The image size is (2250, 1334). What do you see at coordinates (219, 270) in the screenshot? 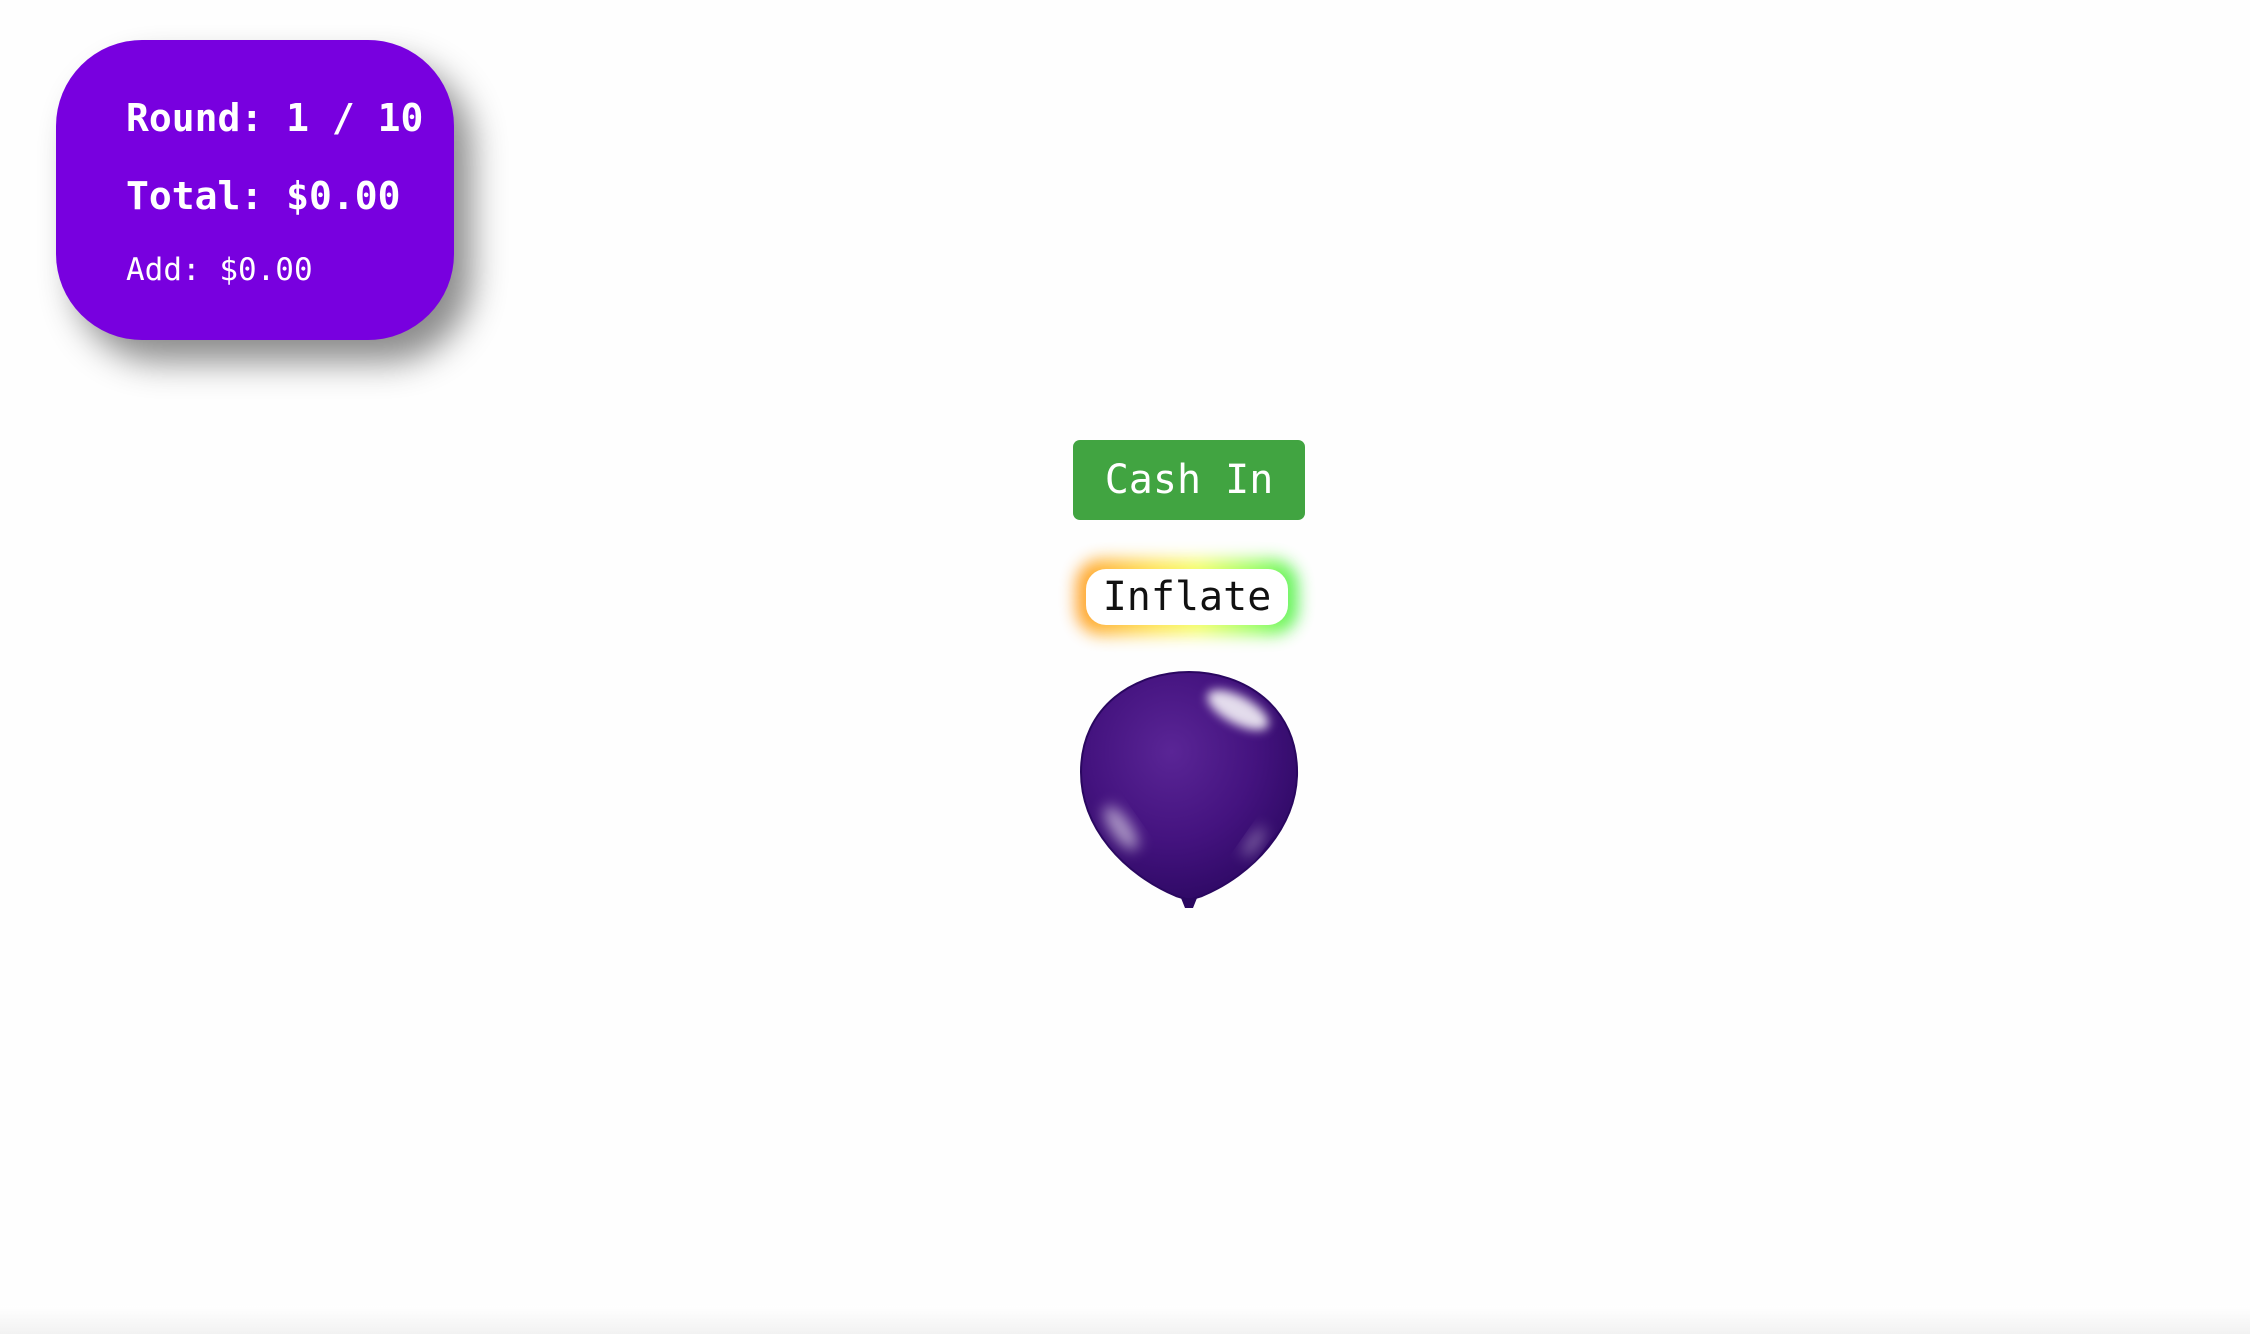
I see `pending-amount: Add: $0.00` at bounding box center [219, 270].